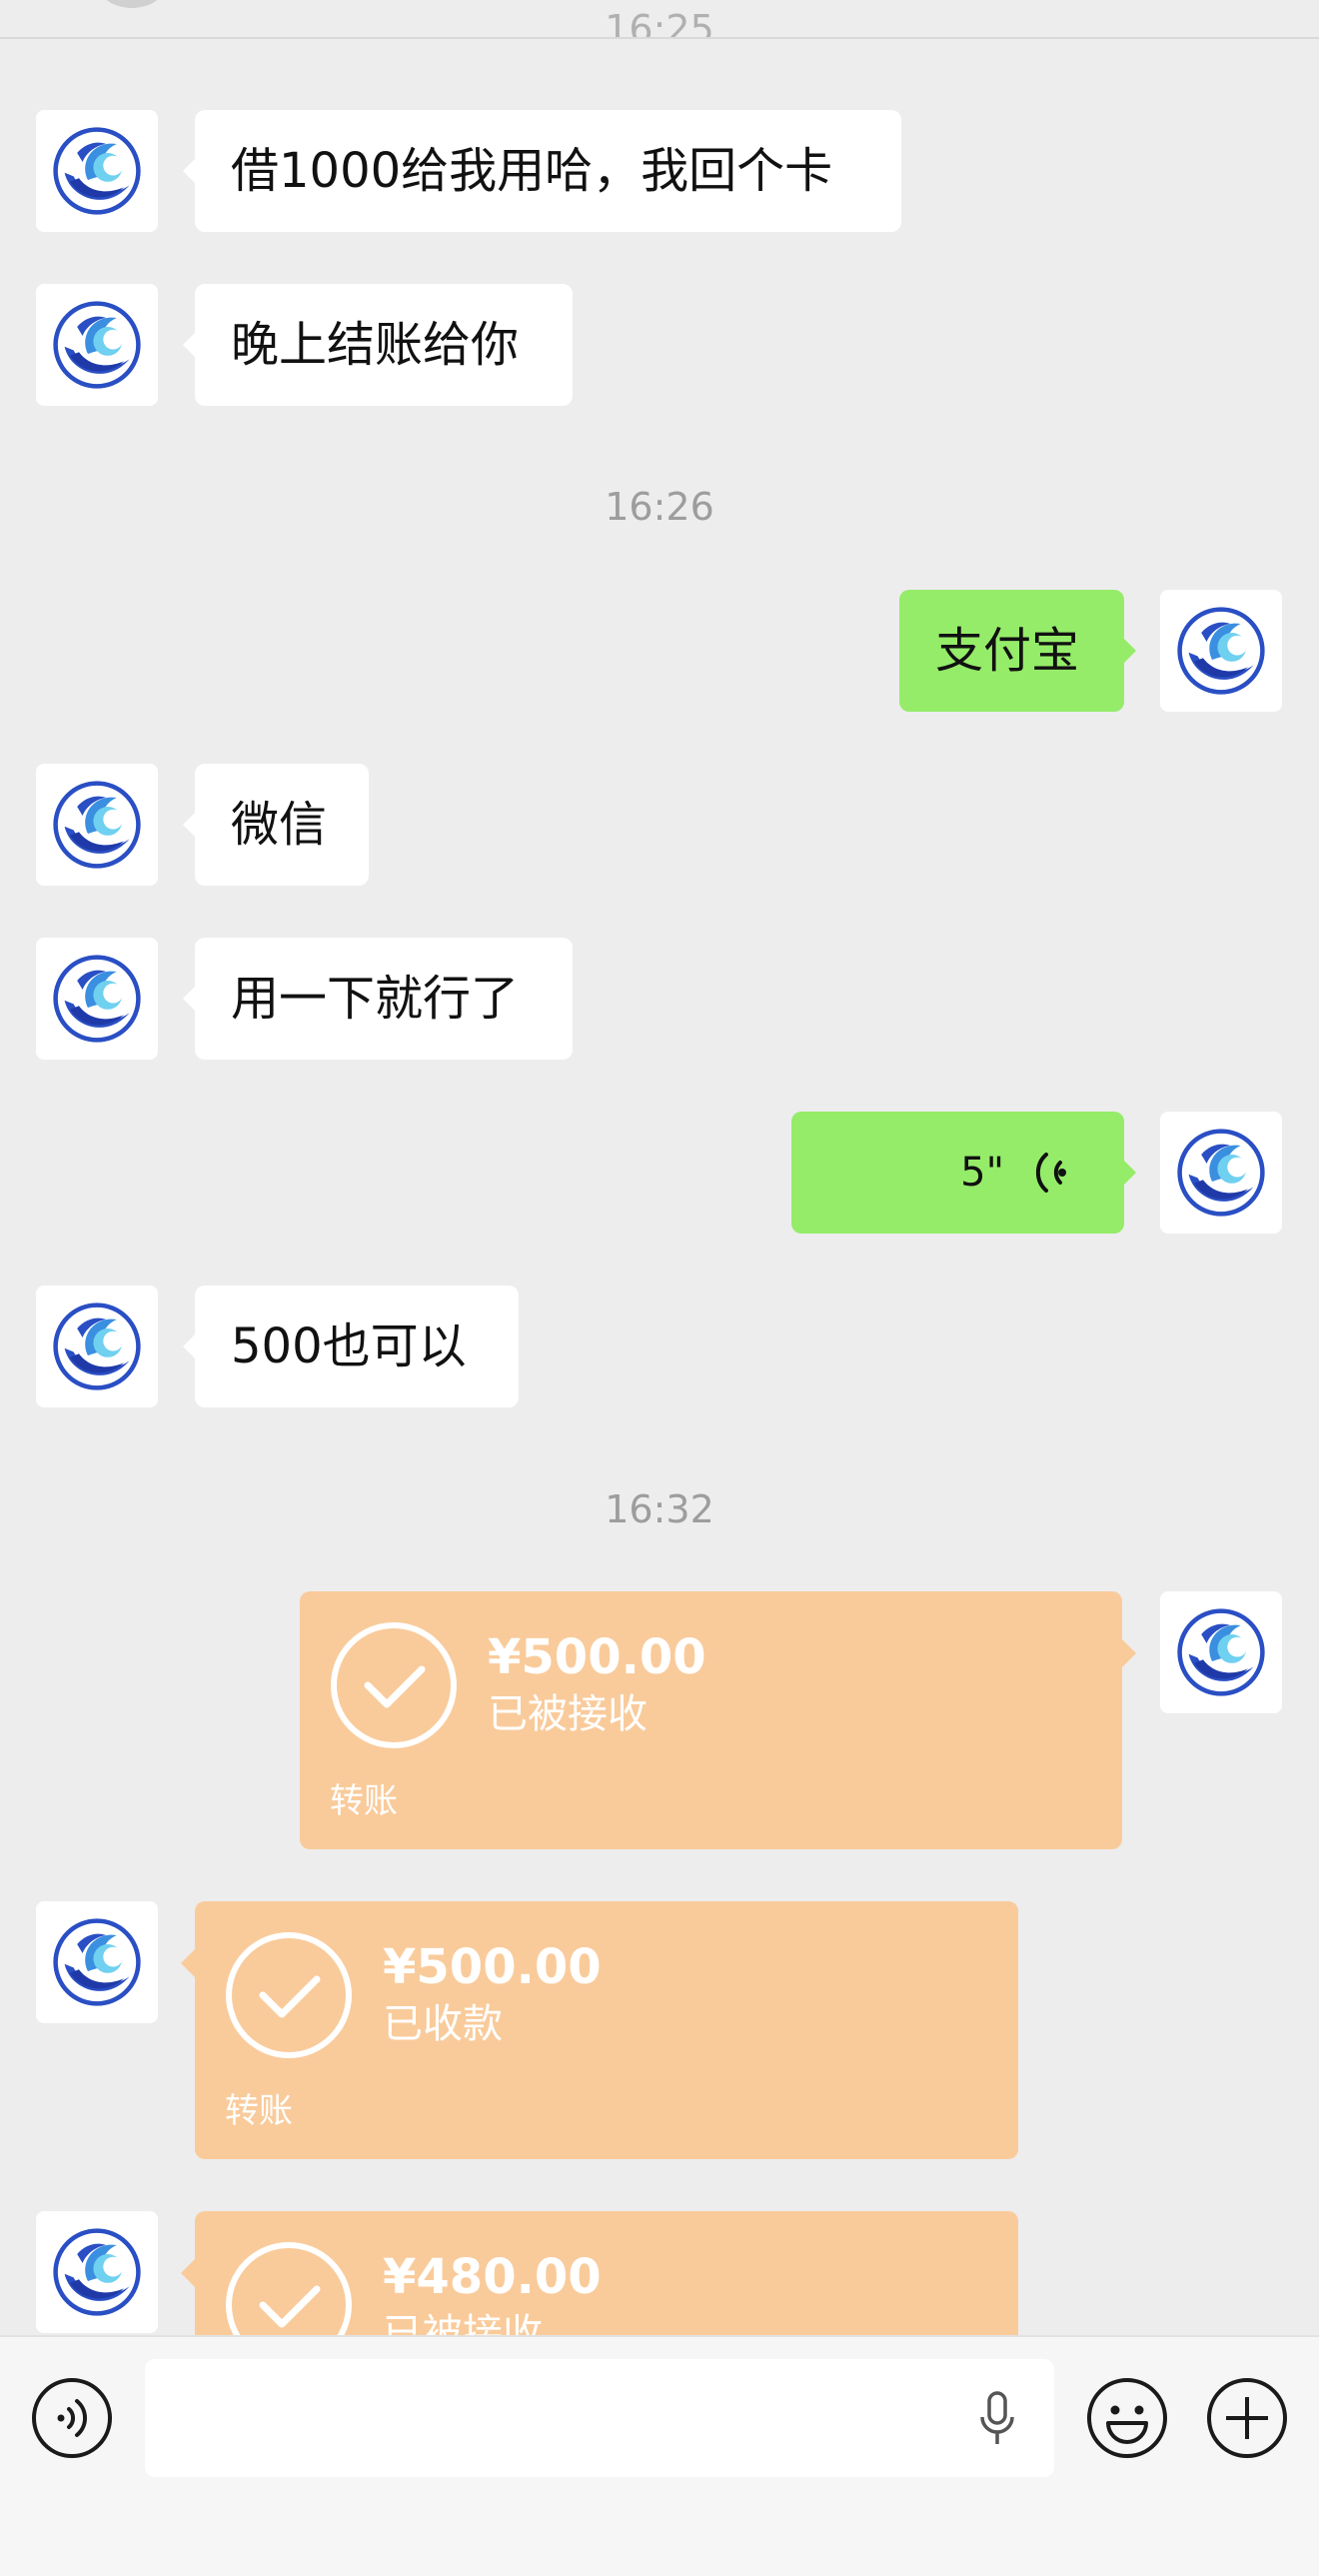  Describe the element at coordinates (568, 1714) in the screenshot. I see `transfer-status: 已被接收` at that location.